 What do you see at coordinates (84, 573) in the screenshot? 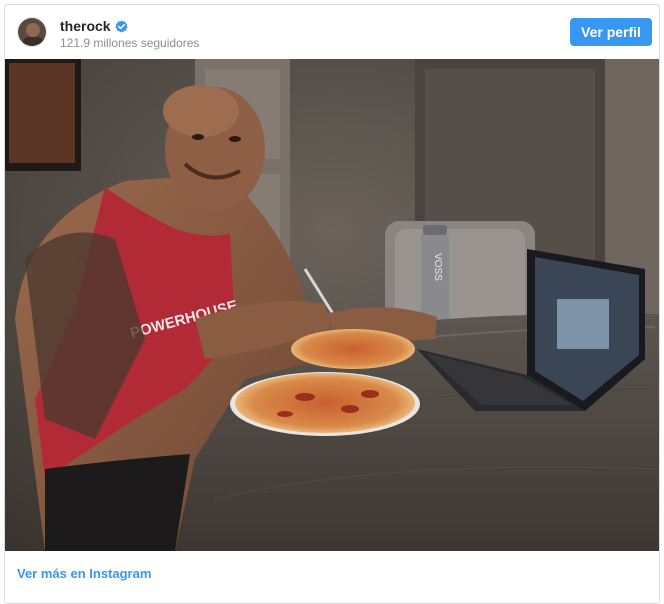
I see `view-more-instagram-link: Ver más en Instagram` at bounding box center [84, 573].